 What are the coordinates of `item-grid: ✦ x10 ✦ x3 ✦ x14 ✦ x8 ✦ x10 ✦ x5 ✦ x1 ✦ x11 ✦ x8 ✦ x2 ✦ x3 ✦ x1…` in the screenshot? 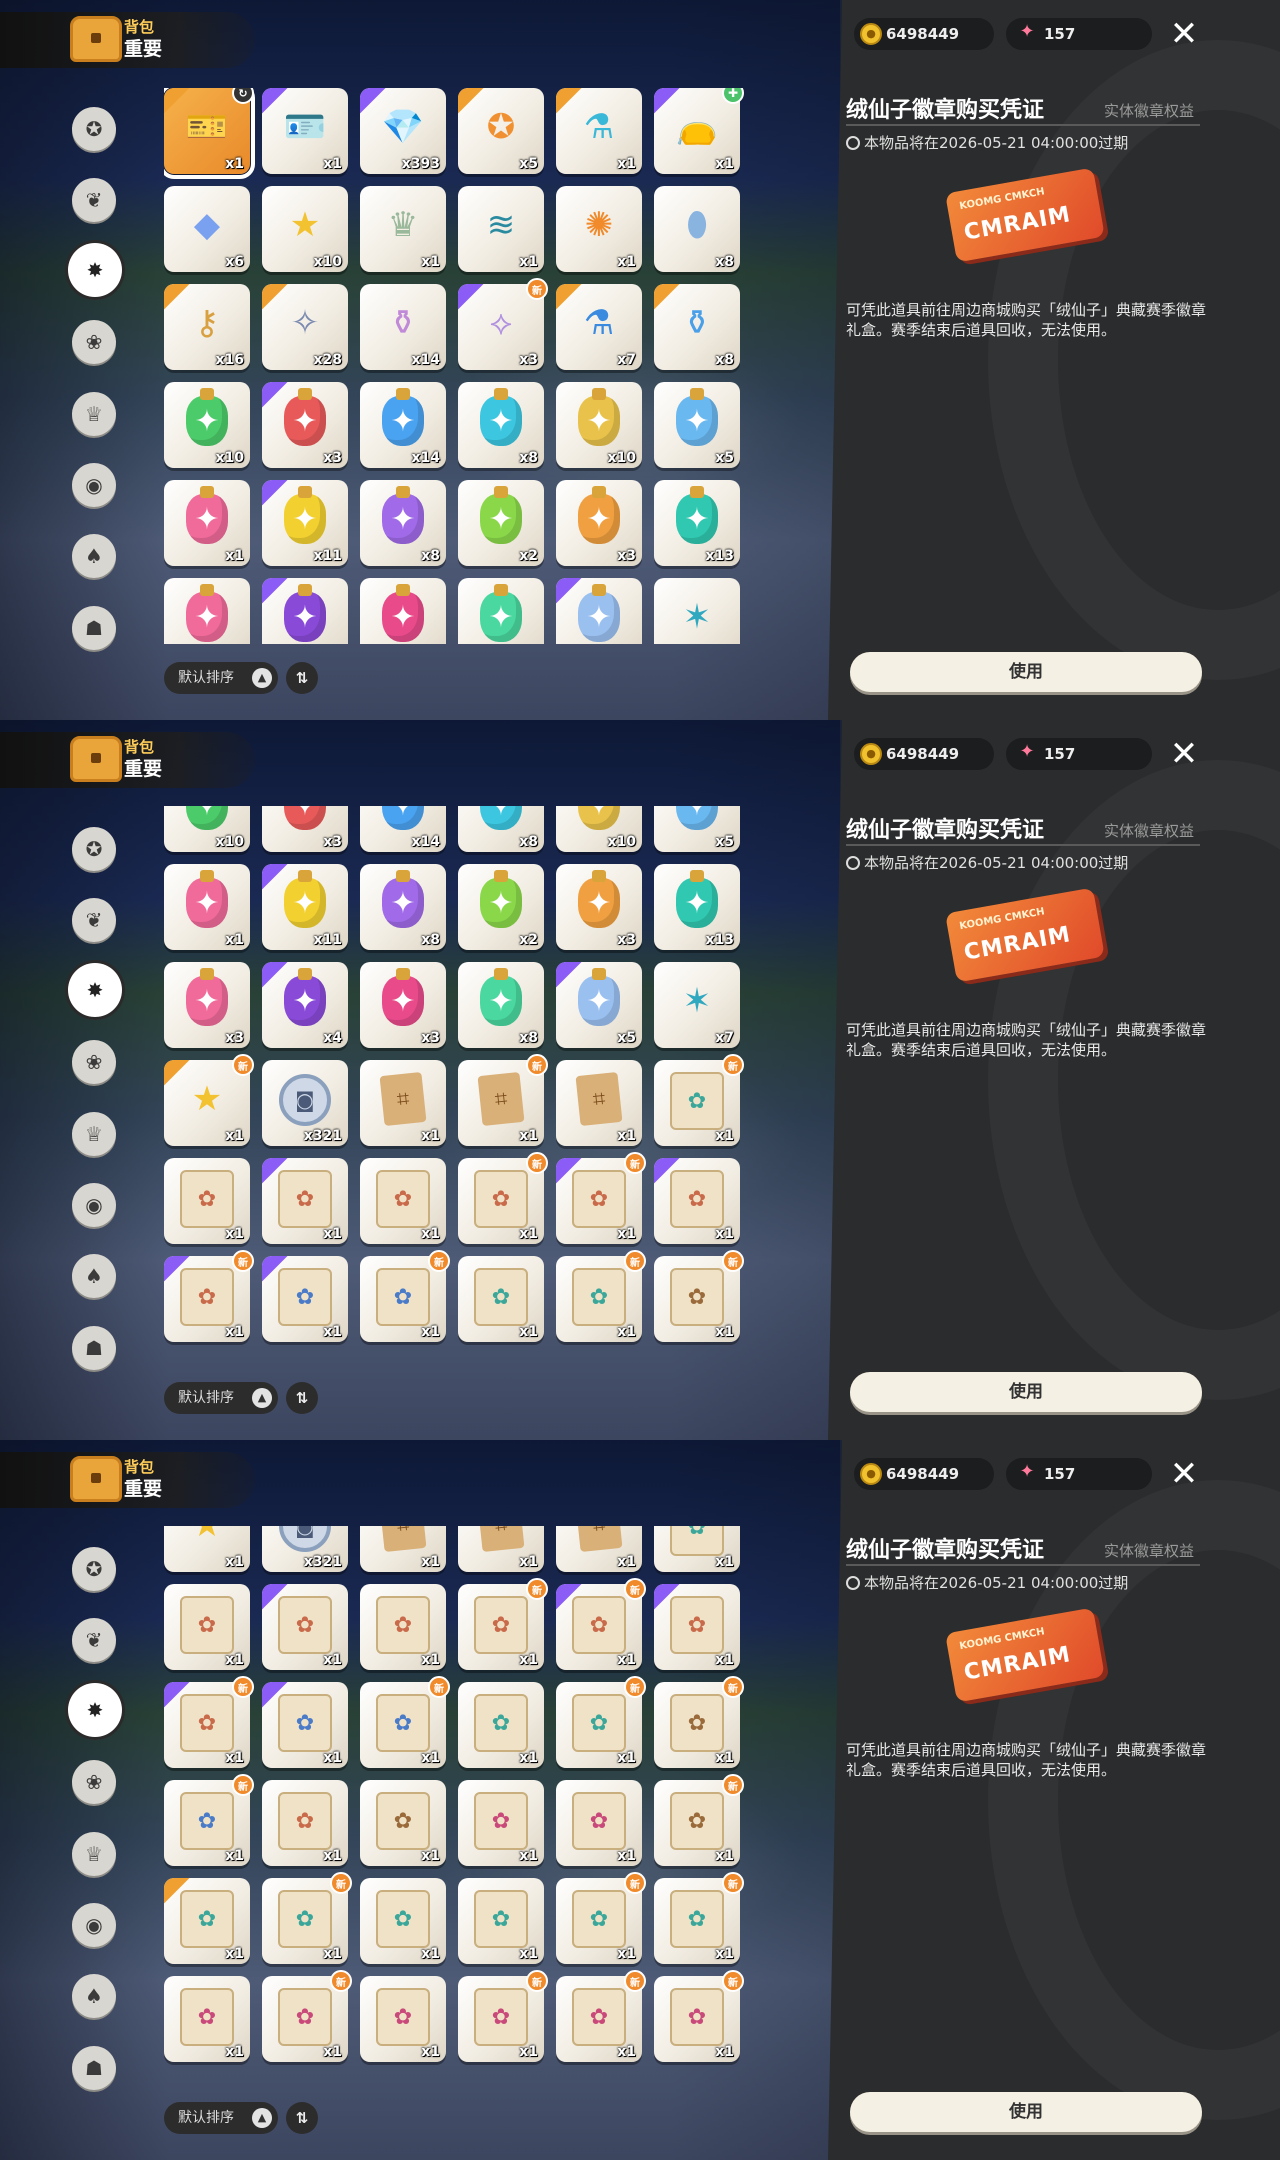 It's located at (459, 1084).